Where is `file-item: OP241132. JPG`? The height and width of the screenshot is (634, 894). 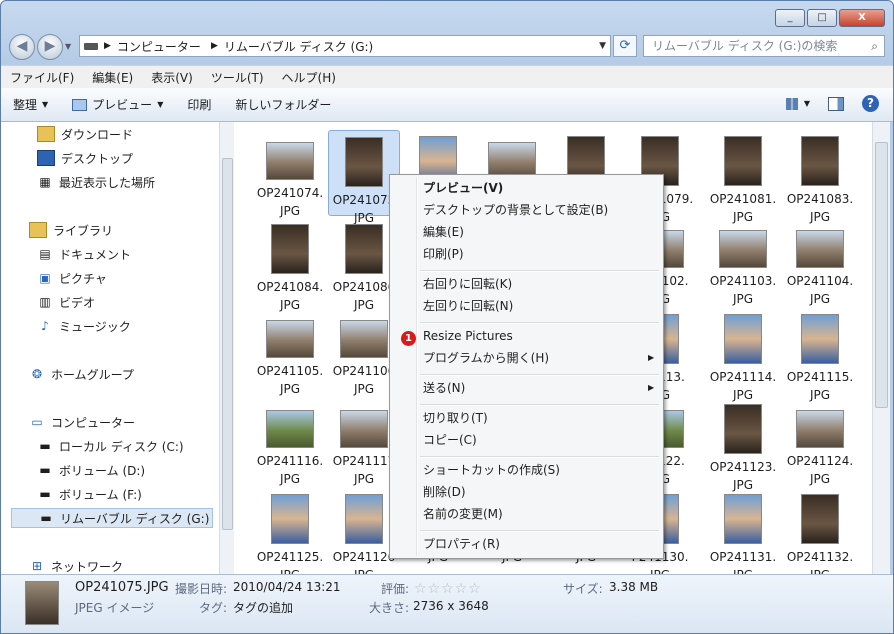
file-item: OP241132. JPG is located at coordinates (820, 531).